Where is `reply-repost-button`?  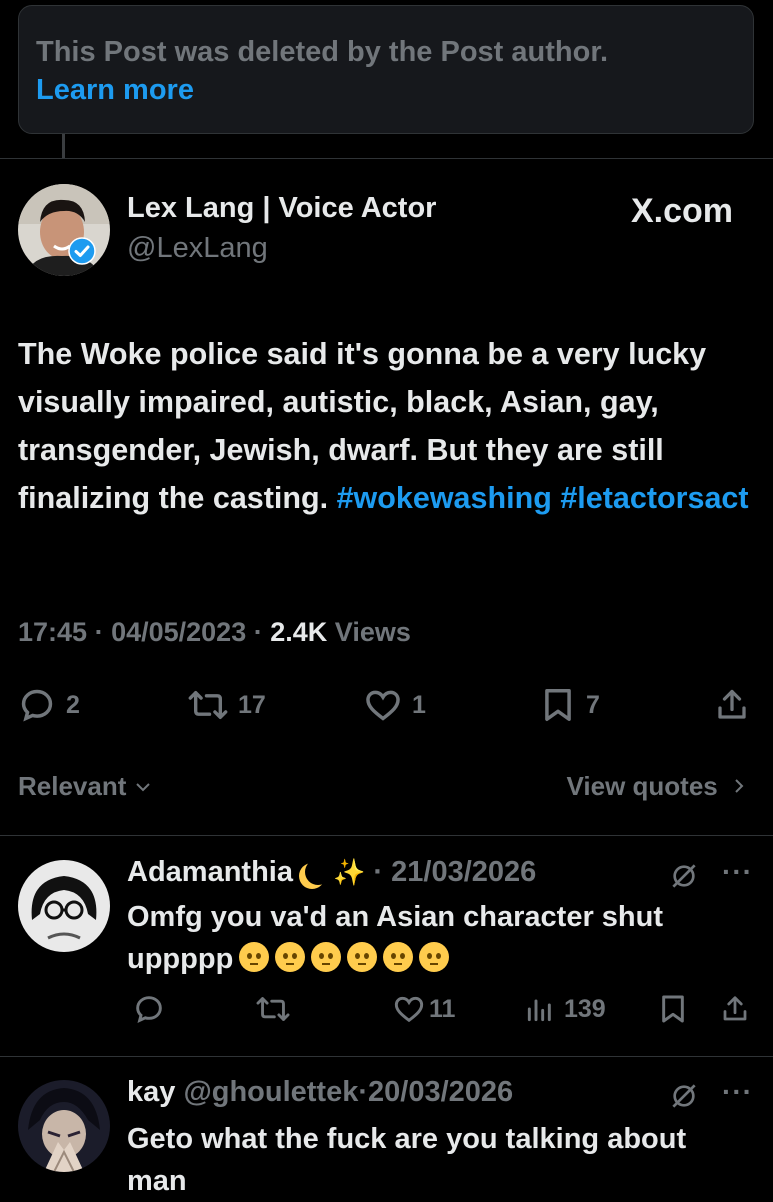 reply-repost-button is located at coordinates (273, 1009).